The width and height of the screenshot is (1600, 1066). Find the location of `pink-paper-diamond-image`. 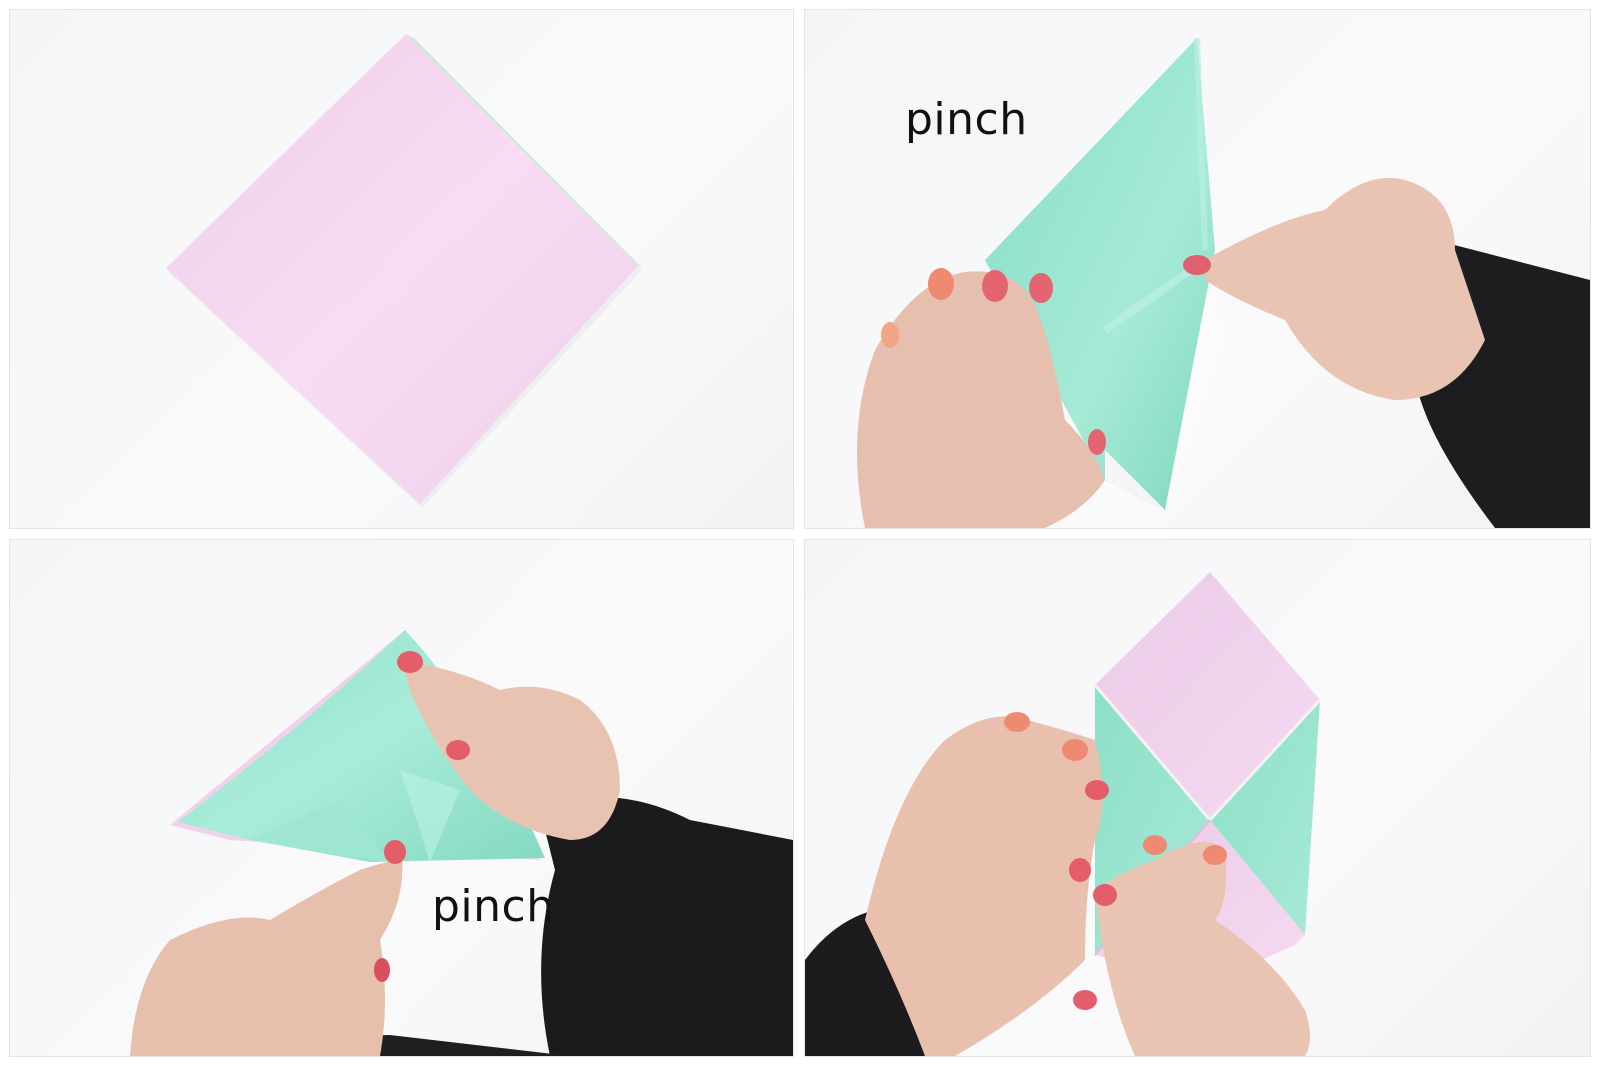

pink-paper-diamond-image is located at coordinates (404, 271).